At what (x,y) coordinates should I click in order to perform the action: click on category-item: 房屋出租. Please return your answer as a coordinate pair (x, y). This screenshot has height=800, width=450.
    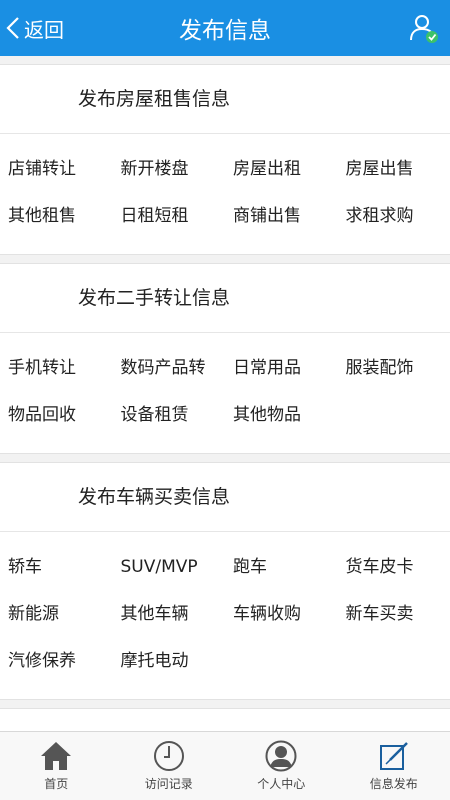
    Looking at the image, I should click on (281, 169).